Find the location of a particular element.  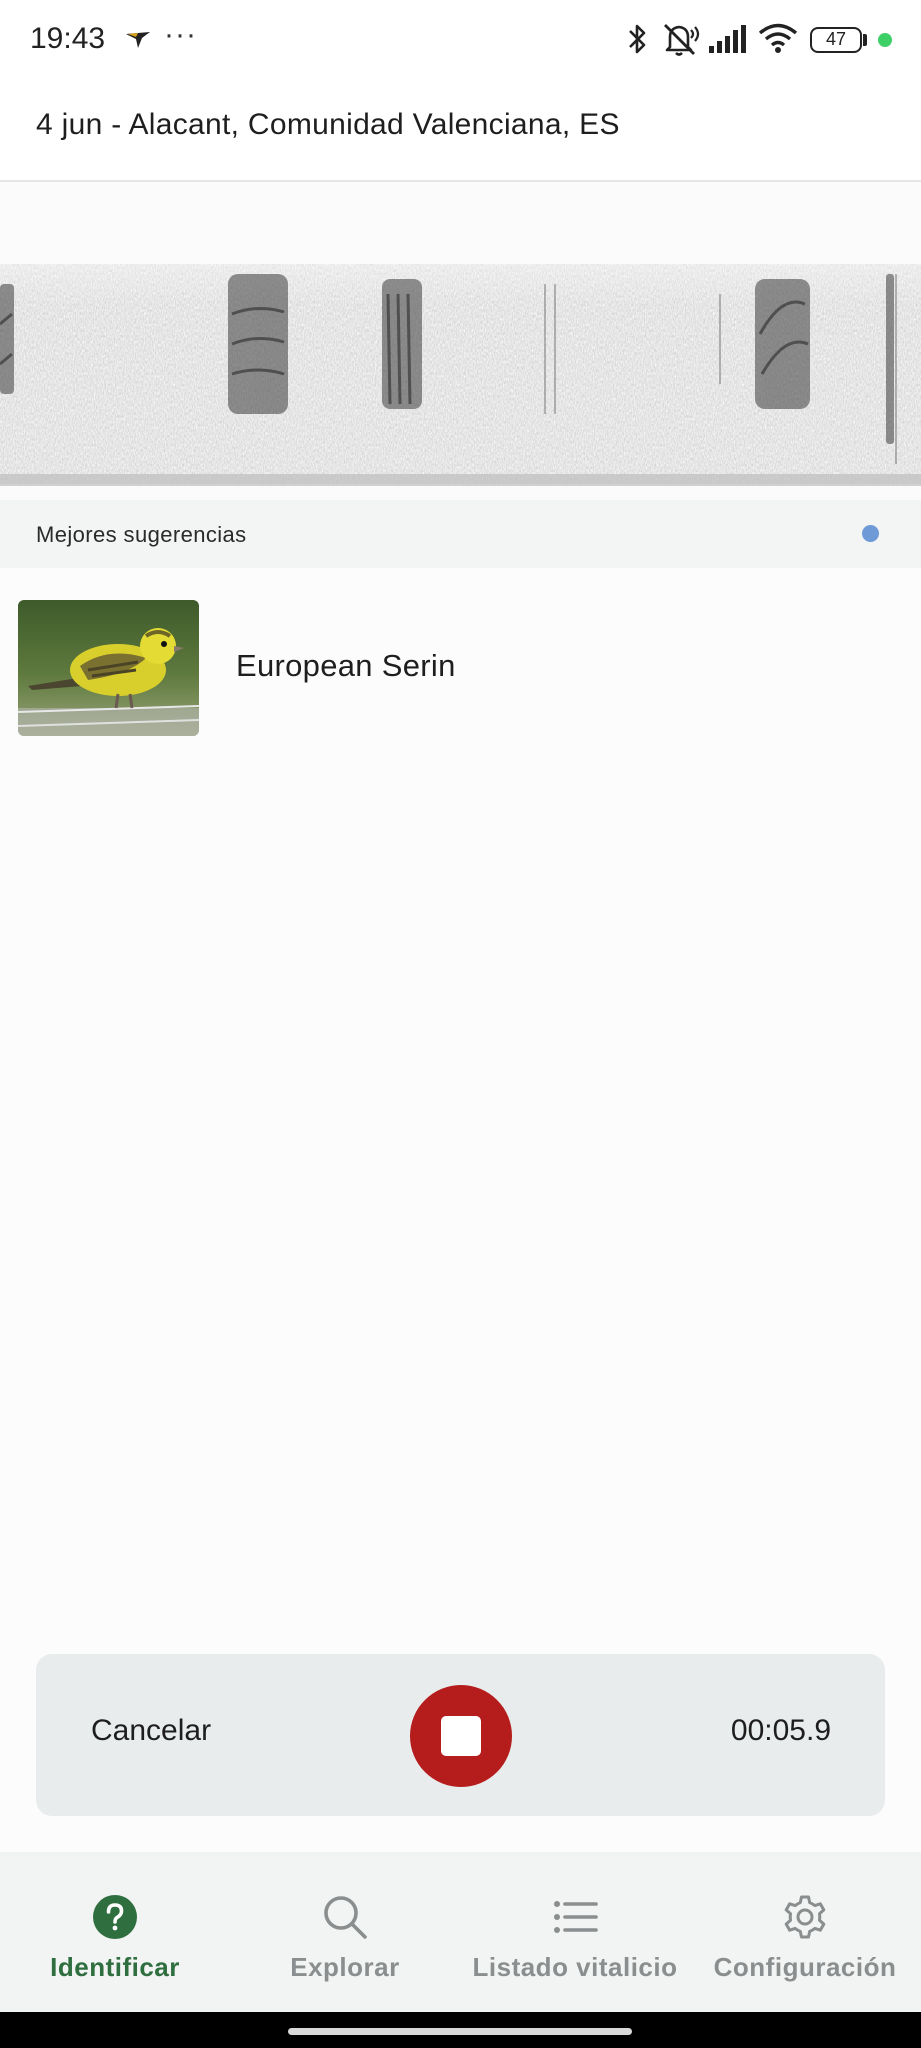

home-gesture-handle is located at coordinates (460, 2031).